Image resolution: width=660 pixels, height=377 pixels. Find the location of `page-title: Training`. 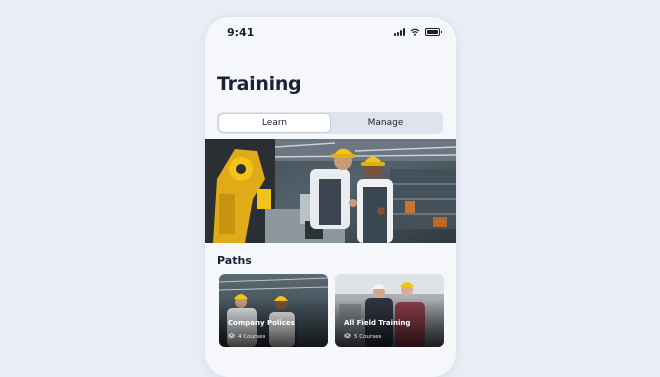

page-title: Training is located at coordinates (259, 84).